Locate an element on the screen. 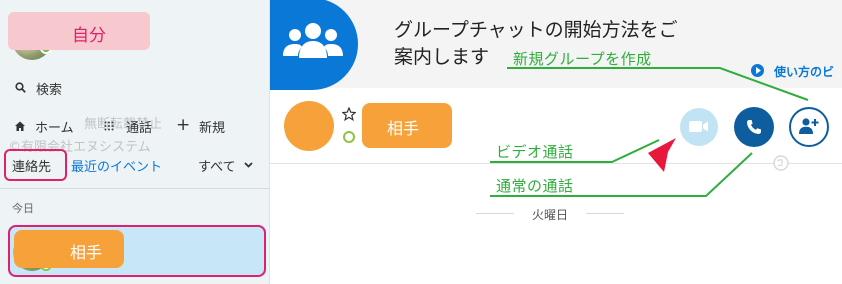 Image resolution: width=842 pixels, height=284 pixels. annotation-video-call: ビデオ通話 is located at coordinates (535, 152).